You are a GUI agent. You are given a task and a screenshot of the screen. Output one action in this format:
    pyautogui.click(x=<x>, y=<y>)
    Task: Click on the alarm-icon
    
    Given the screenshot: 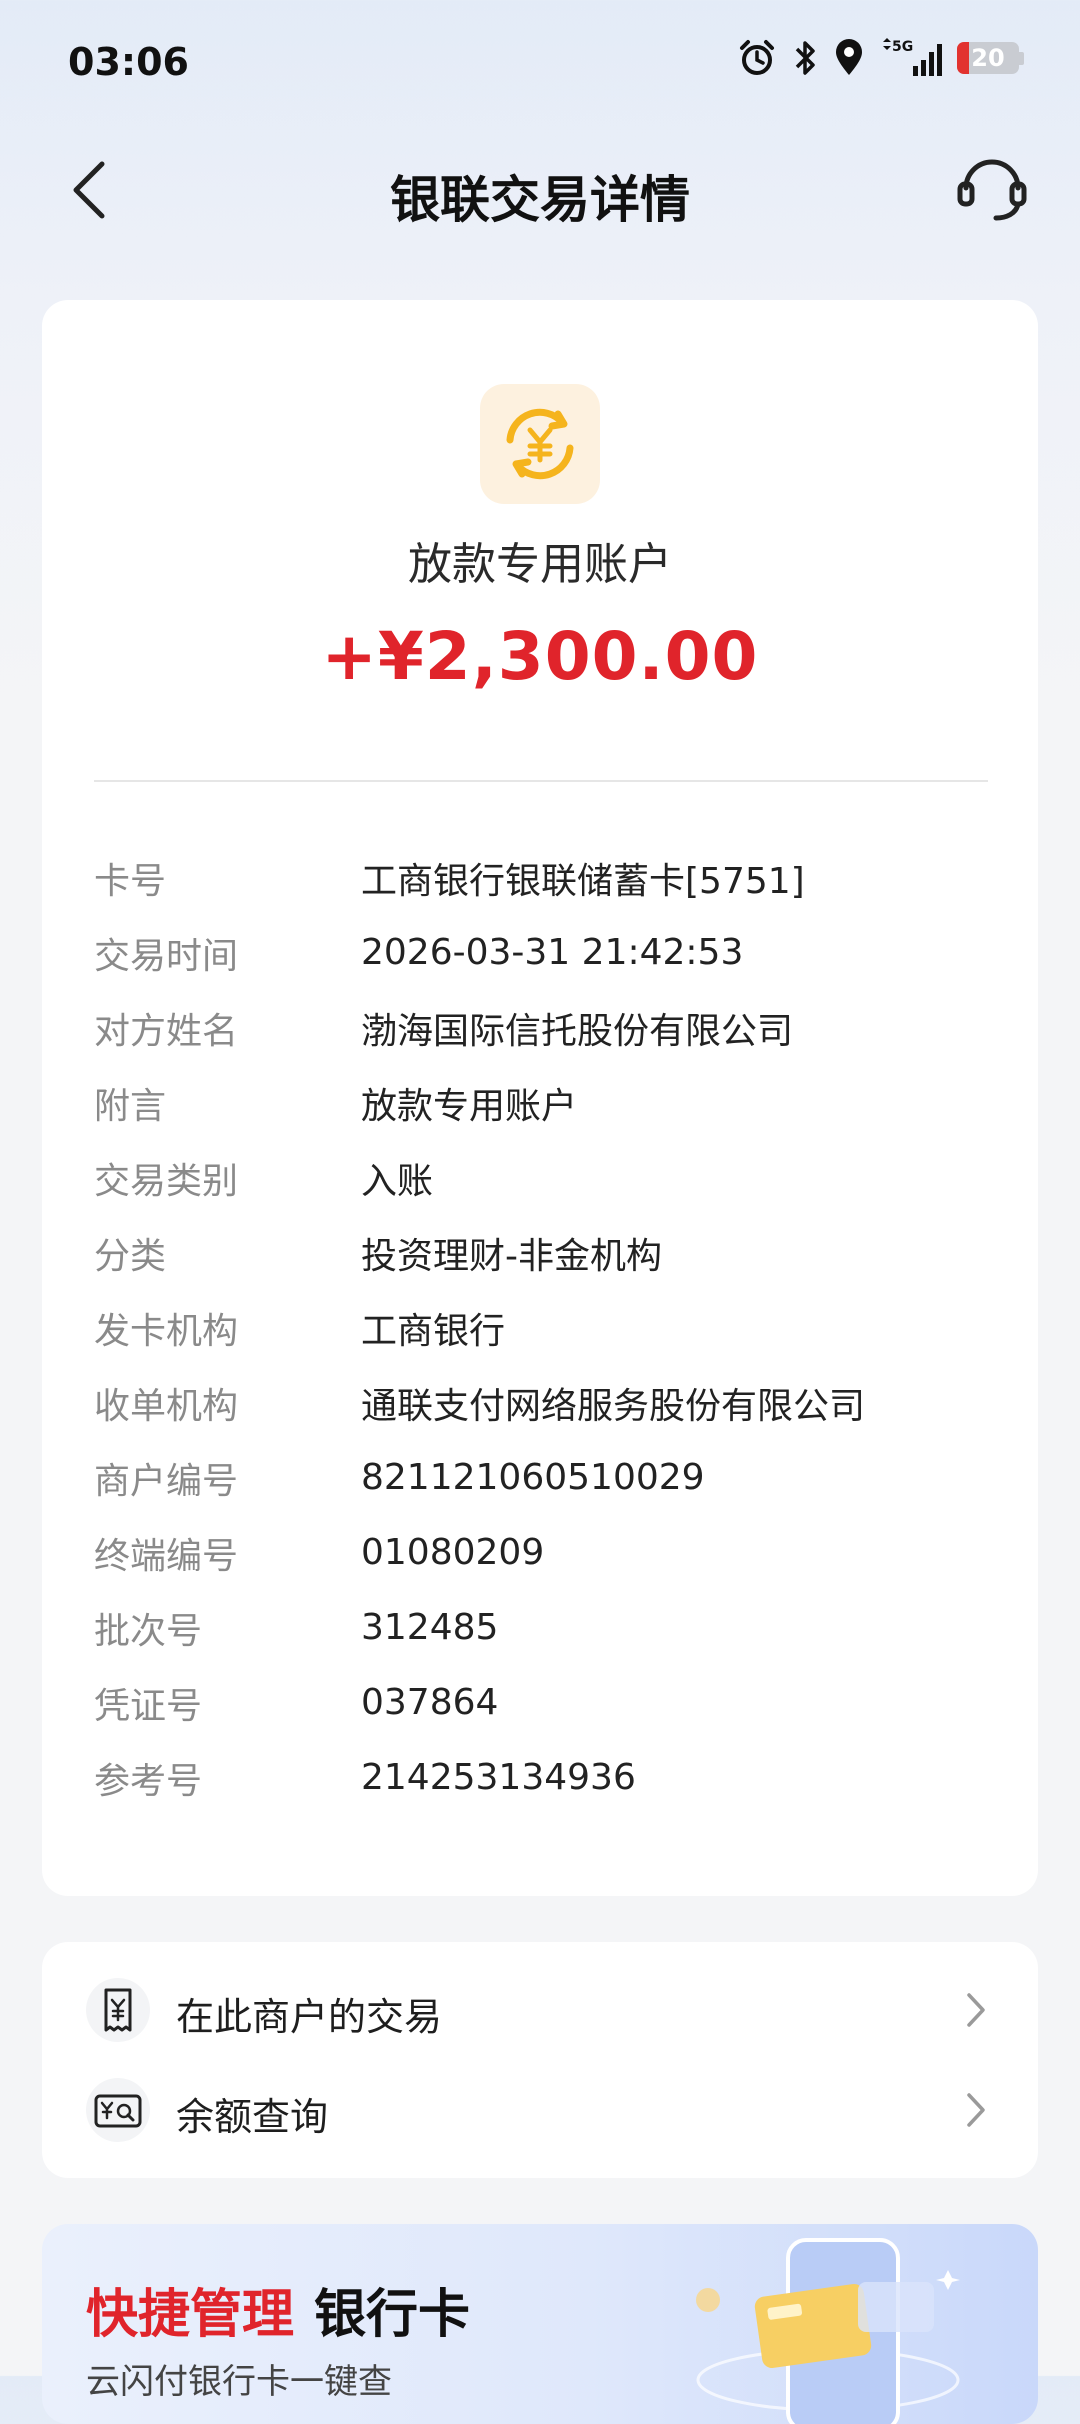 What is the action you would take?
    pyautogui.click(x=757, y=57)
    